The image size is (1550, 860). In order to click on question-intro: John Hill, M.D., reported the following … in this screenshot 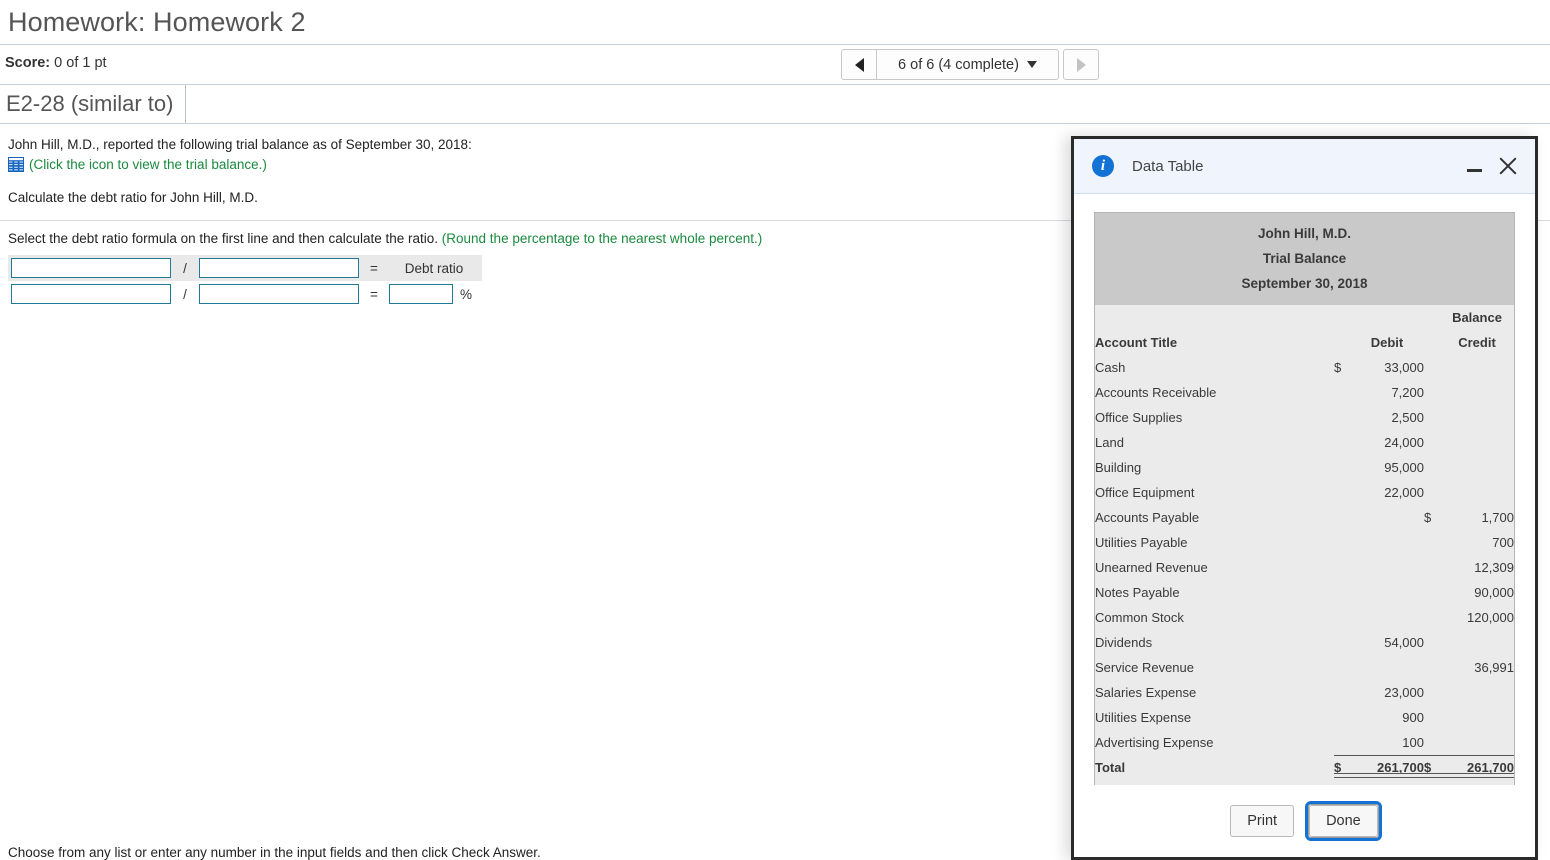, I will do `click(240, 144)`.